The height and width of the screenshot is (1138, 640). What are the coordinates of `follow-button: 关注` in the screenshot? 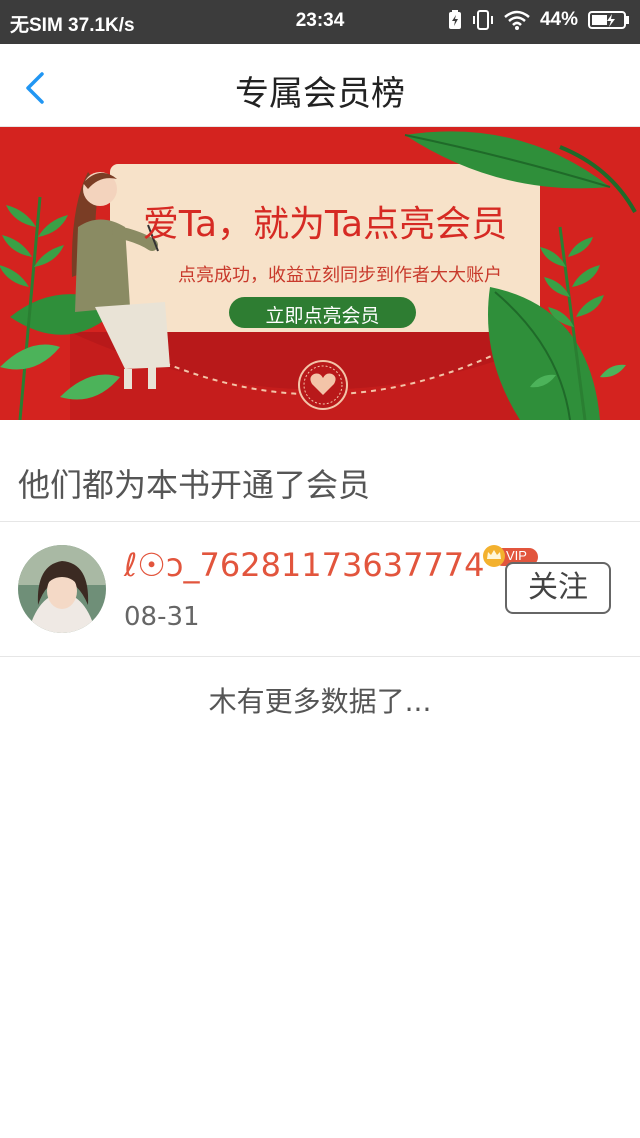 It's located at (558, 588).